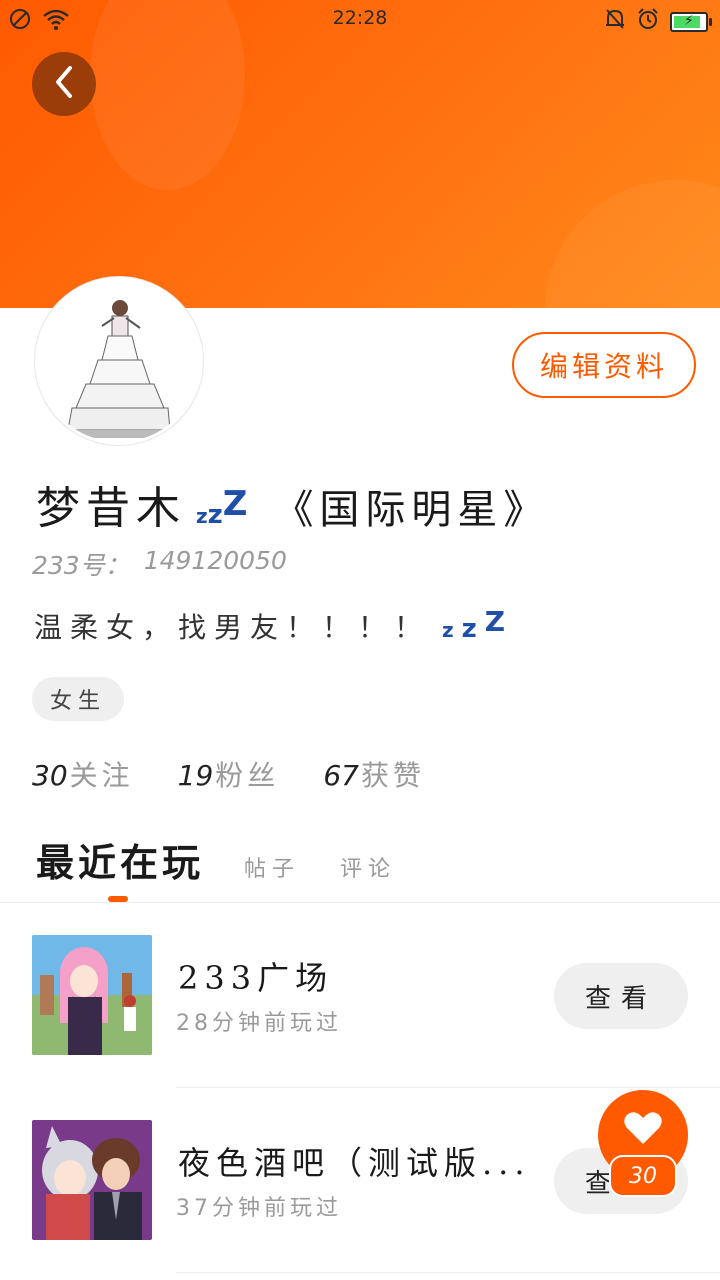 The image size is (720, 1280). What do you see at coordinates (360, 19) in the screenshot?
I see `status-bar: 22:28 ⚡` at bounding box center [360, 19].